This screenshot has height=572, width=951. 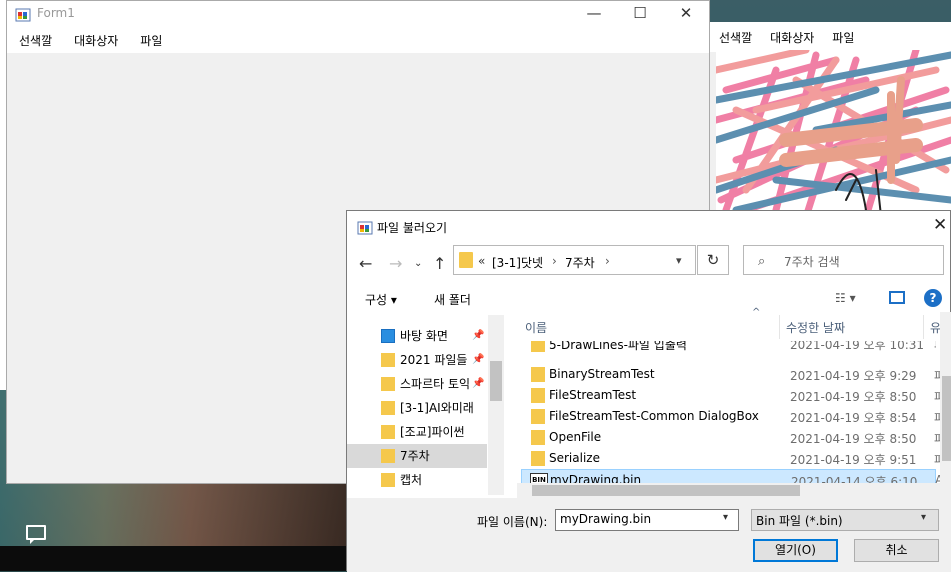 I want to click on address-overflow: «, so click(x=481, y=261).